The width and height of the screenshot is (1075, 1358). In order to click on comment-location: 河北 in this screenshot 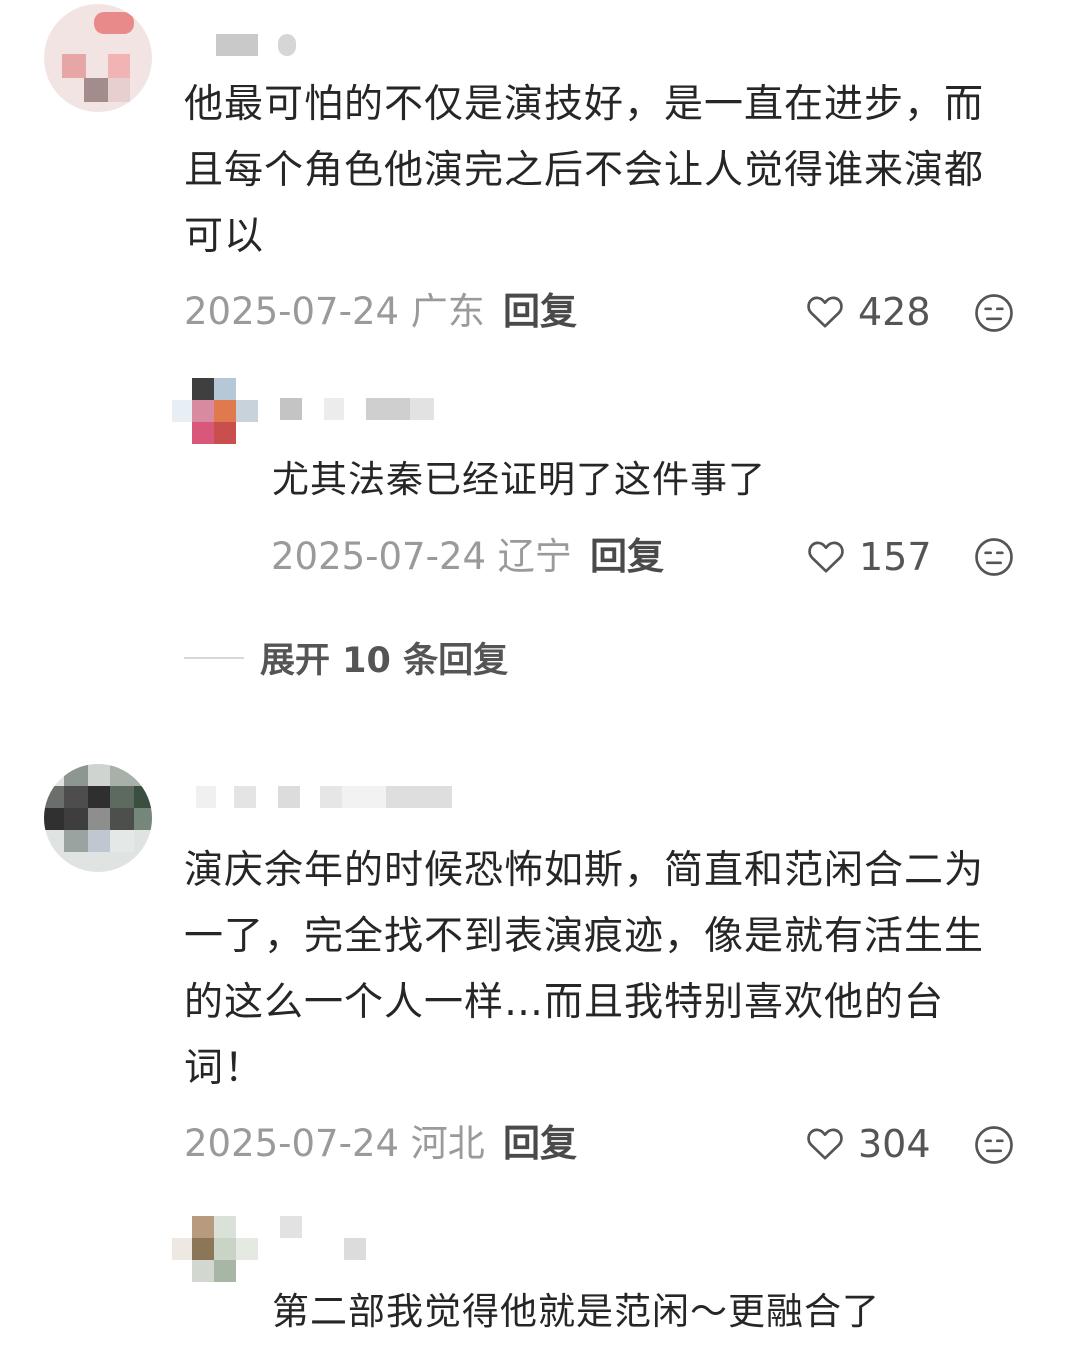, I will do `click(447, 1143)`.